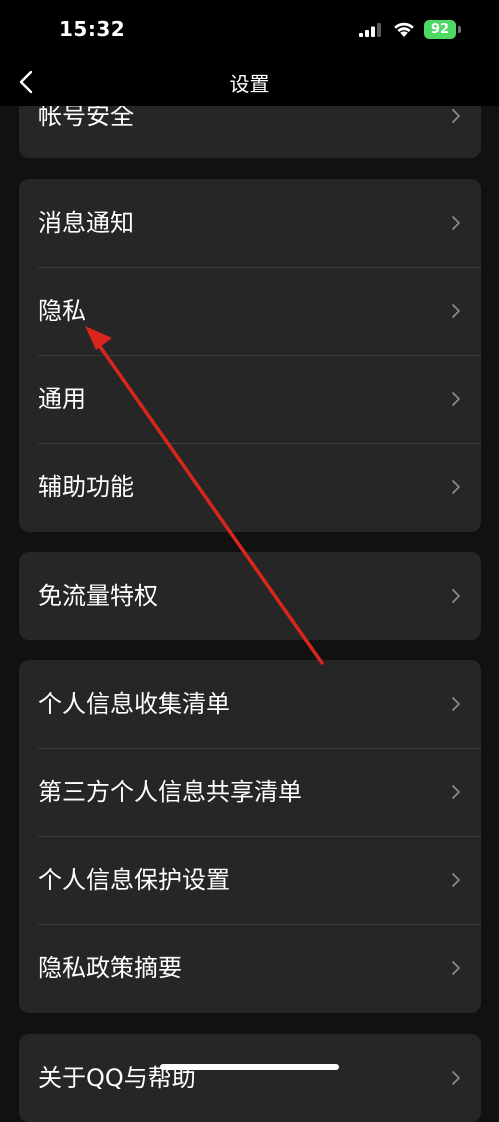 This screenshot has width=499, height=1122. I want to click on settings-group-about: 关于QQ与帮助, so click(250, 1078).